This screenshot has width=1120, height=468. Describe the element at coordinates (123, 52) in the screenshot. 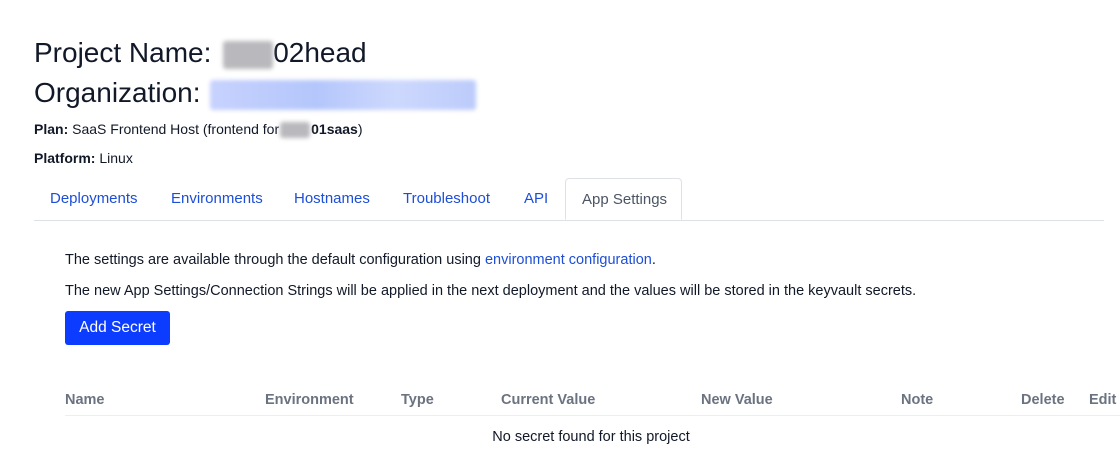

I see `project-name-label: Project Name:` at that location.